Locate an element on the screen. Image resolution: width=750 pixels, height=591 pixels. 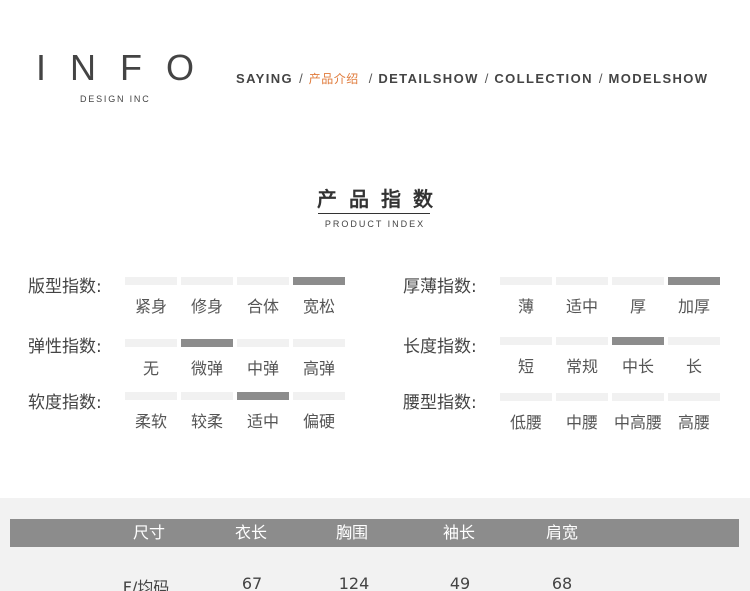
waist-index-label: 腰型指数: is located at coordinates (440, 403).